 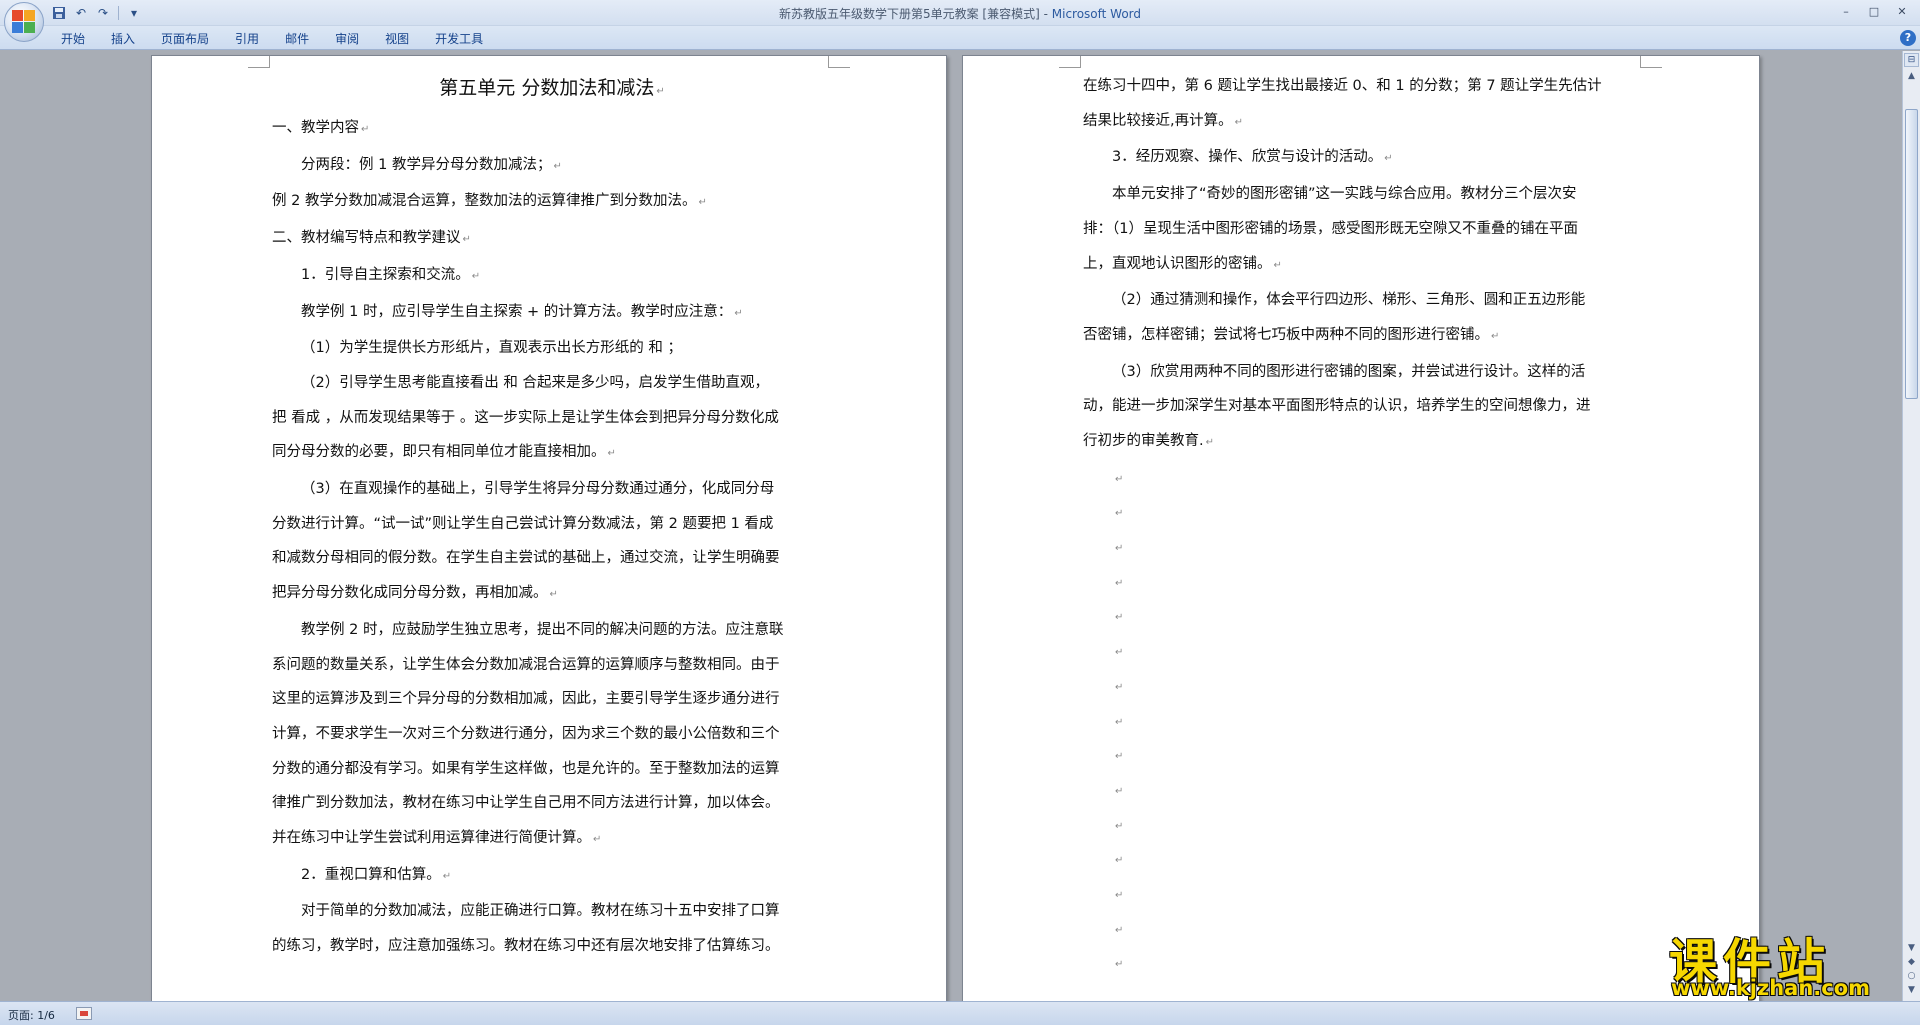 I want to click on maximize-icon: □, so click(x=1874, y=11).